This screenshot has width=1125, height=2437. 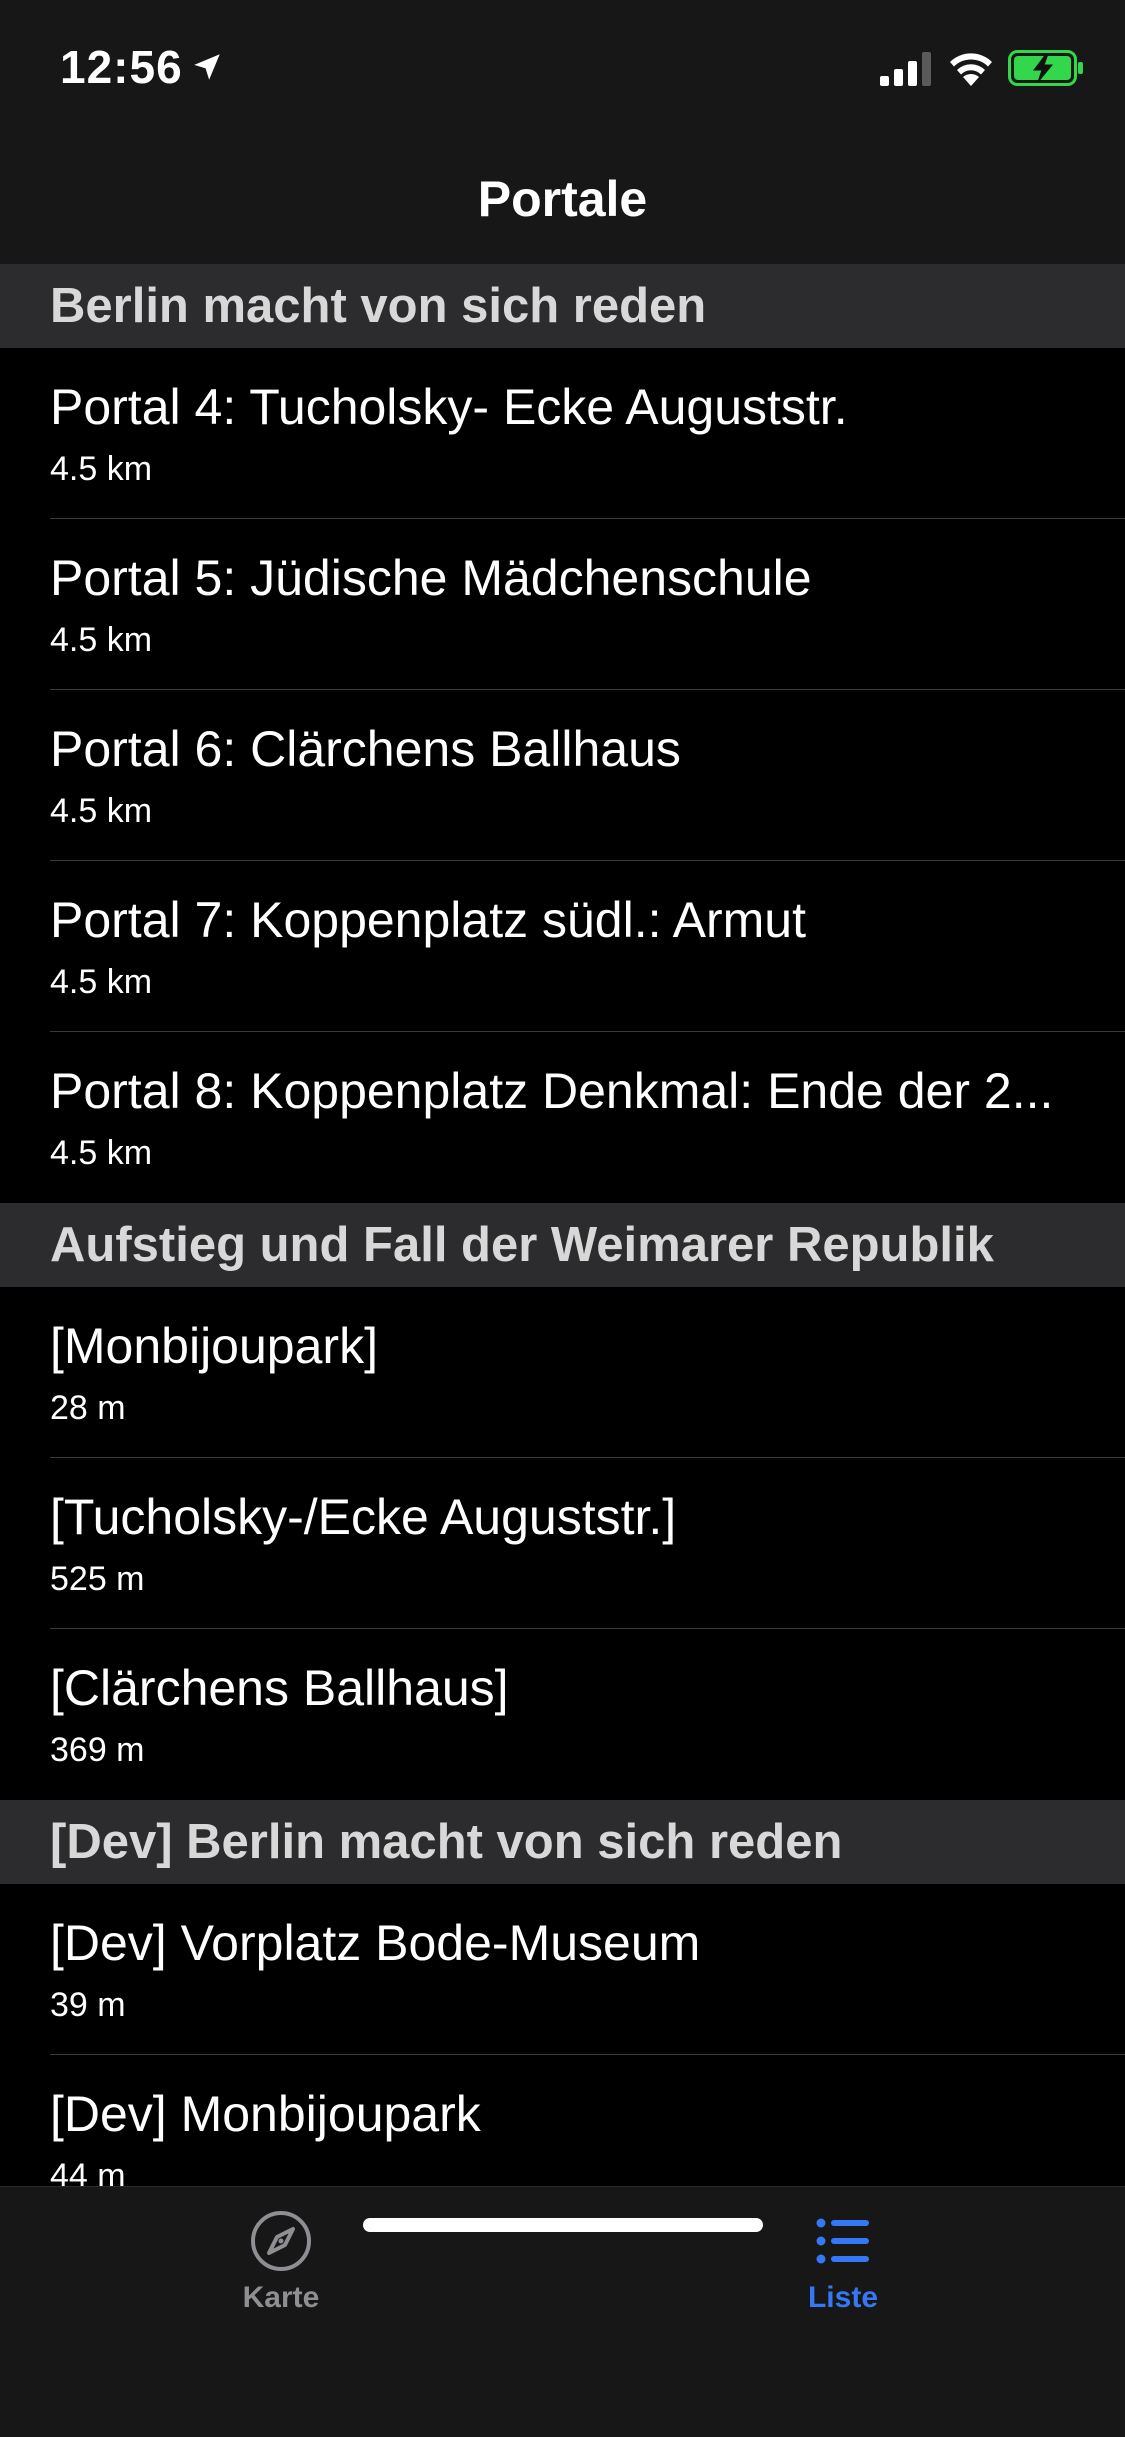 I want to click on list-item-distance: 39 m, so click(x=88, y=2005).